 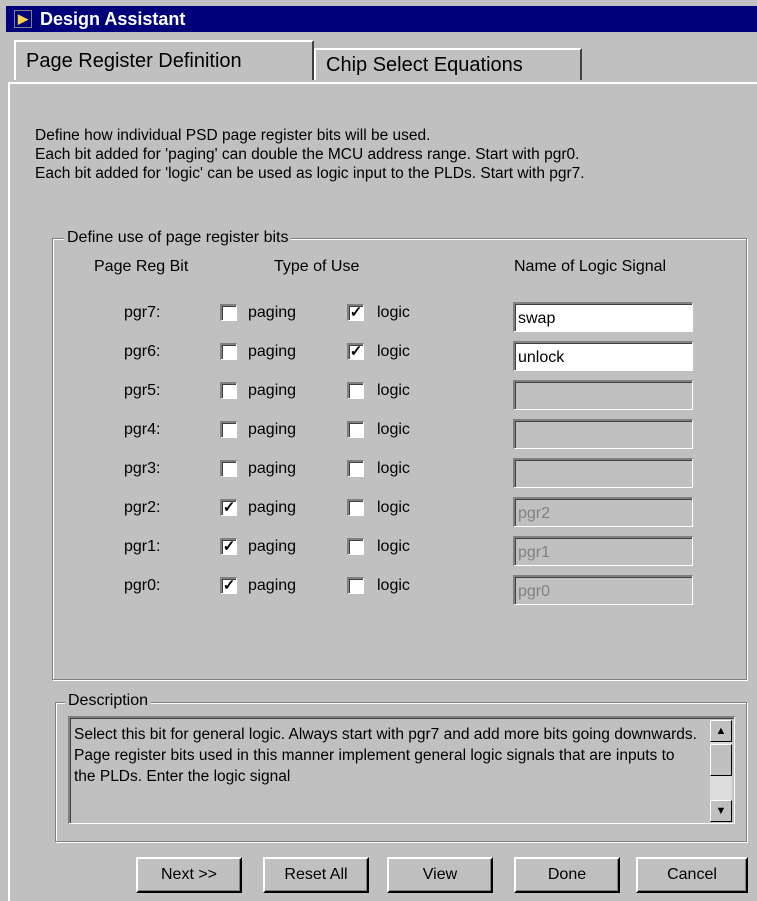 I want to click on col-header-bit: Page Reg Bit, so click(x=141, y=266).